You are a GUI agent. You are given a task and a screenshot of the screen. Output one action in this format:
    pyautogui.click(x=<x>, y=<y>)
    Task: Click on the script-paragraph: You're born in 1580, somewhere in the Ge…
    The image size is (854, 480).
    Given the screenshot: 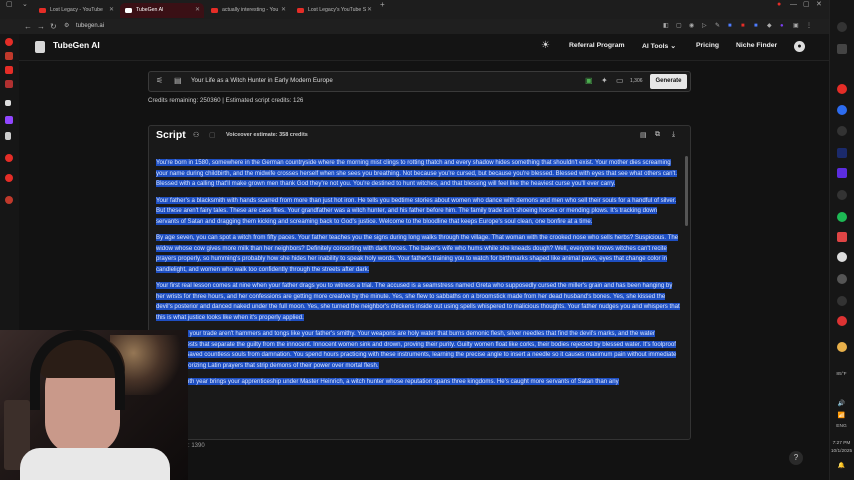 What is the action you would take?
    pyautogui.click(x=417, y=173)
    